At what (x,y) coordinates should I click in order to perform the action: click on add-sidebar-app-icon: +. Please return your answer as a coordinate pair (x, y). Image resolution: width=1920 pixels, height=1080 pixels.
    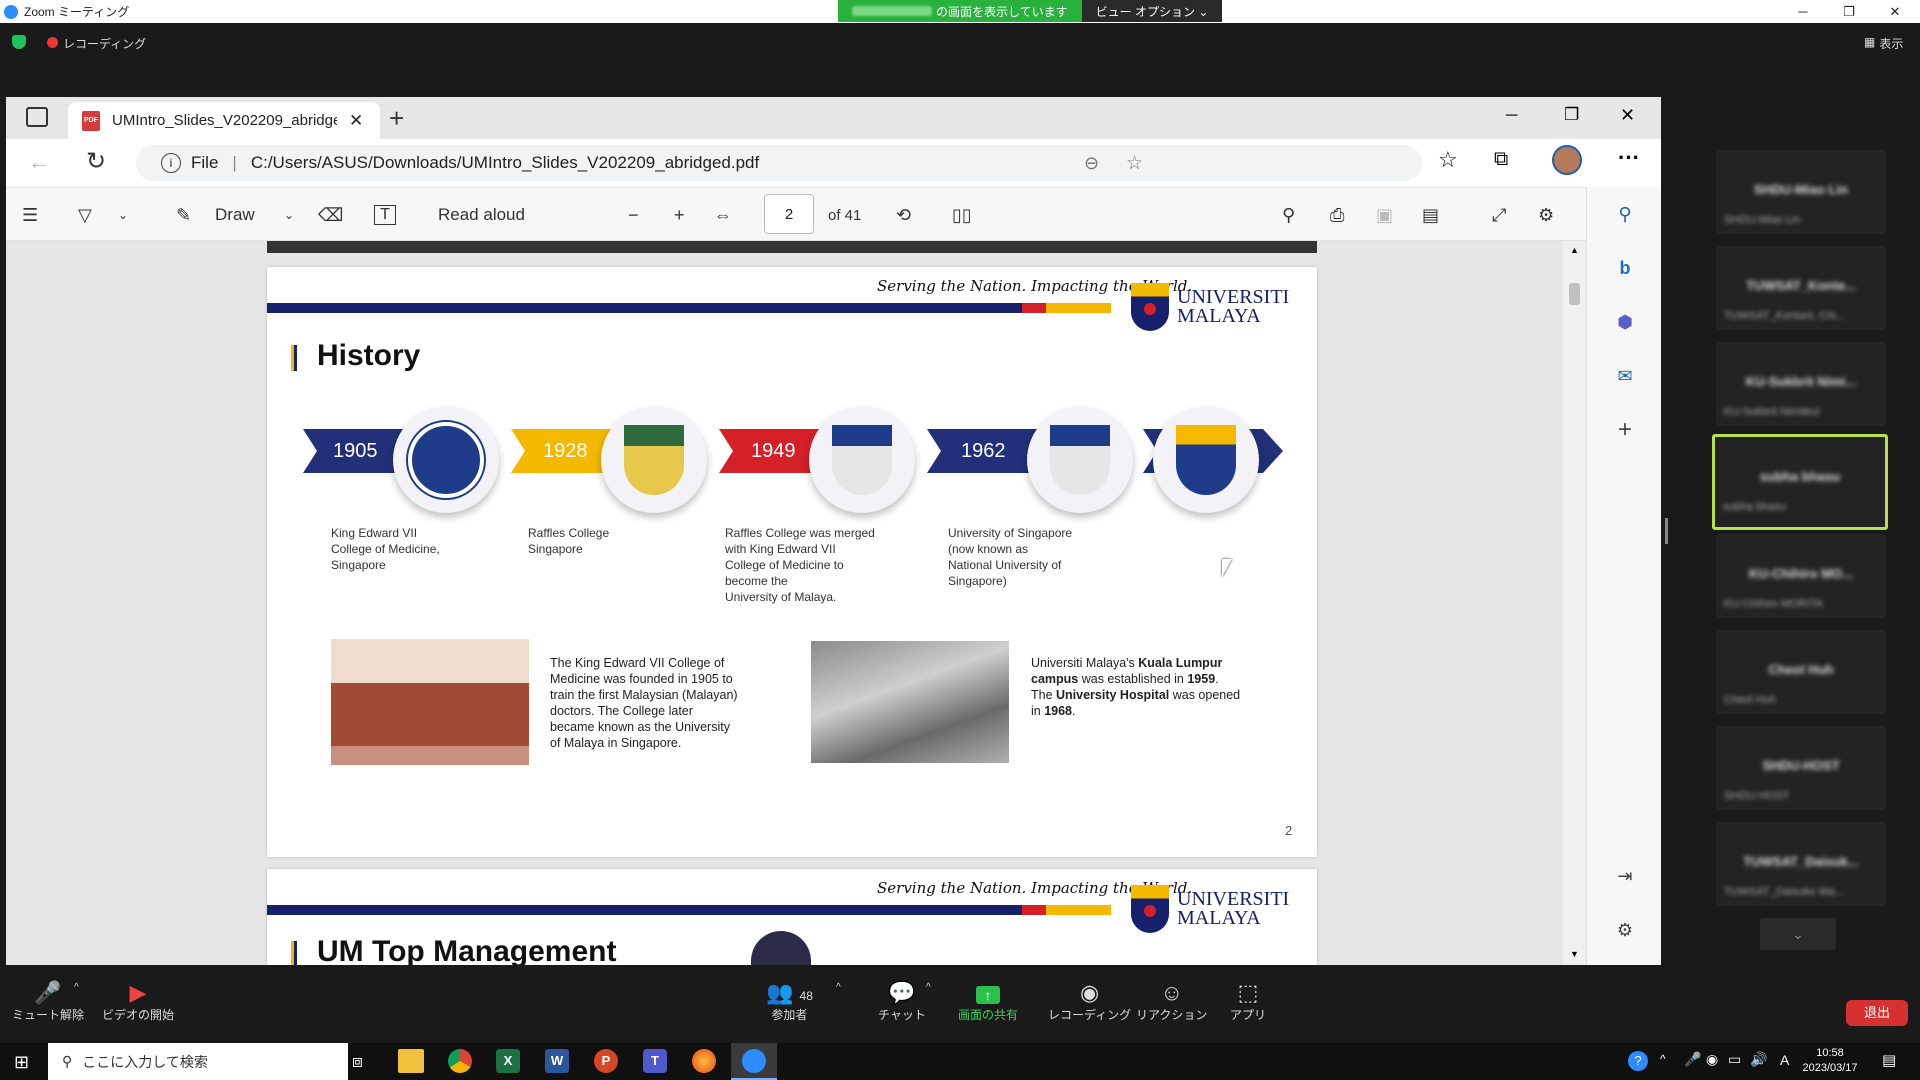
    Looking at the image, I should click on (1625, 429).